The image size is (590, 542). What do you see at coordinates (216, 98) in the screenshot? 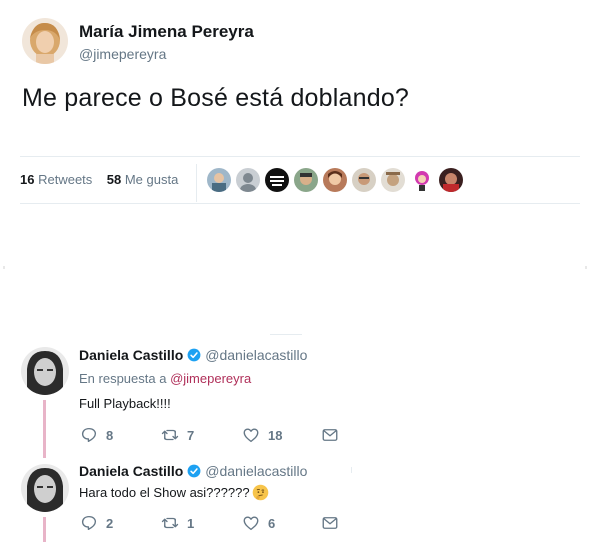
I see `tweet-text: Me parece o Bosé está doblando?` at bounding box center [216, 98].